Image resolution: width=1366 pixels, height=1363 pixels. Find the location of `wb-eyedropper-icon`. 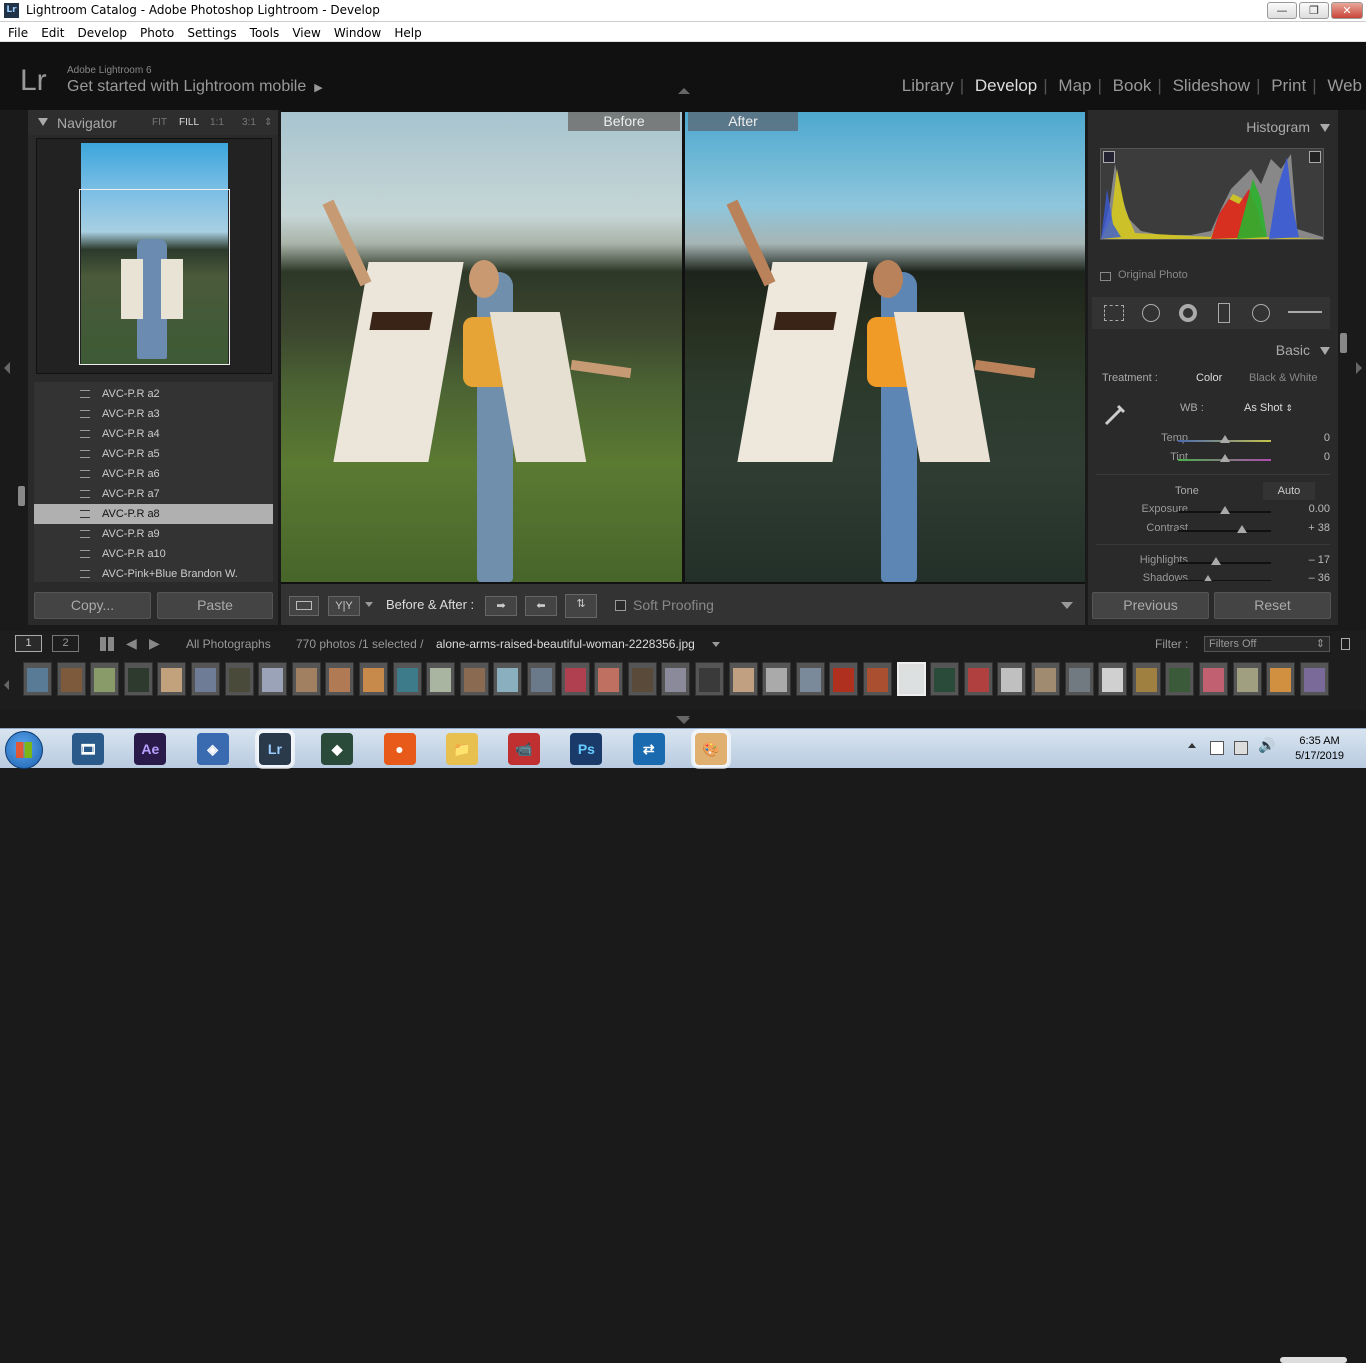

wb-eyedropper-icon is located at coordinates (1116, 414).